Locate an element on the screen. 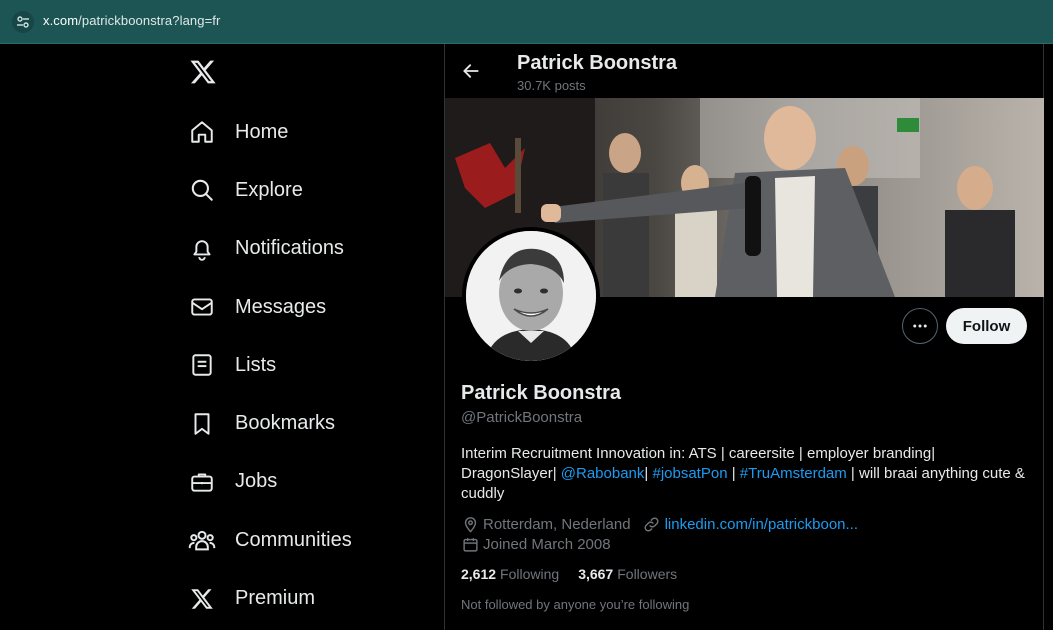 The image size is (1053, 630). followers-link: 3,667 Followers is located at coordinates (627, 574).